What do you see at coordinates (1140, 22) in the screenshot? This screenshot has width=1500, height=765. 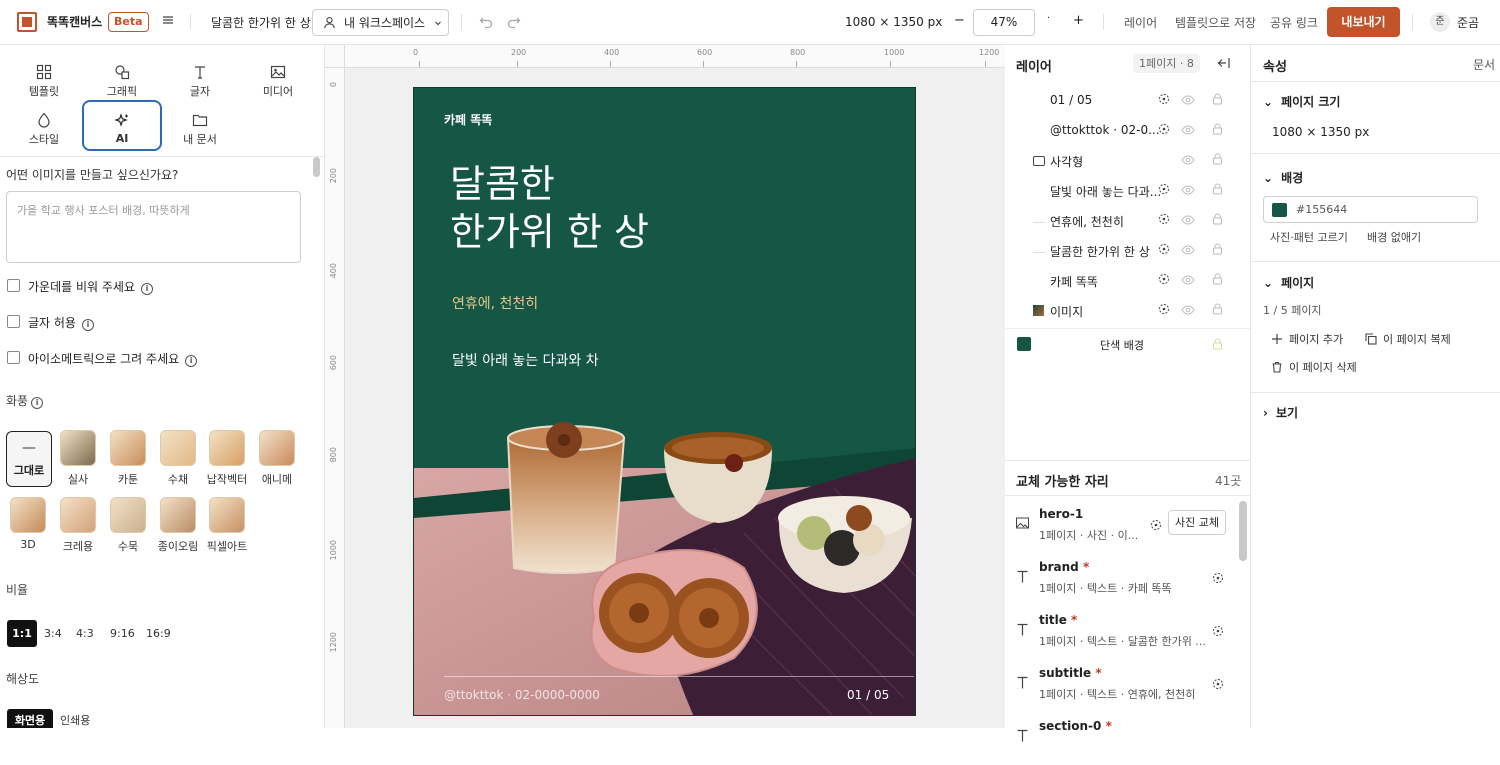 I see `layers-menu: 레이어` at bounding box center [1140, 22].